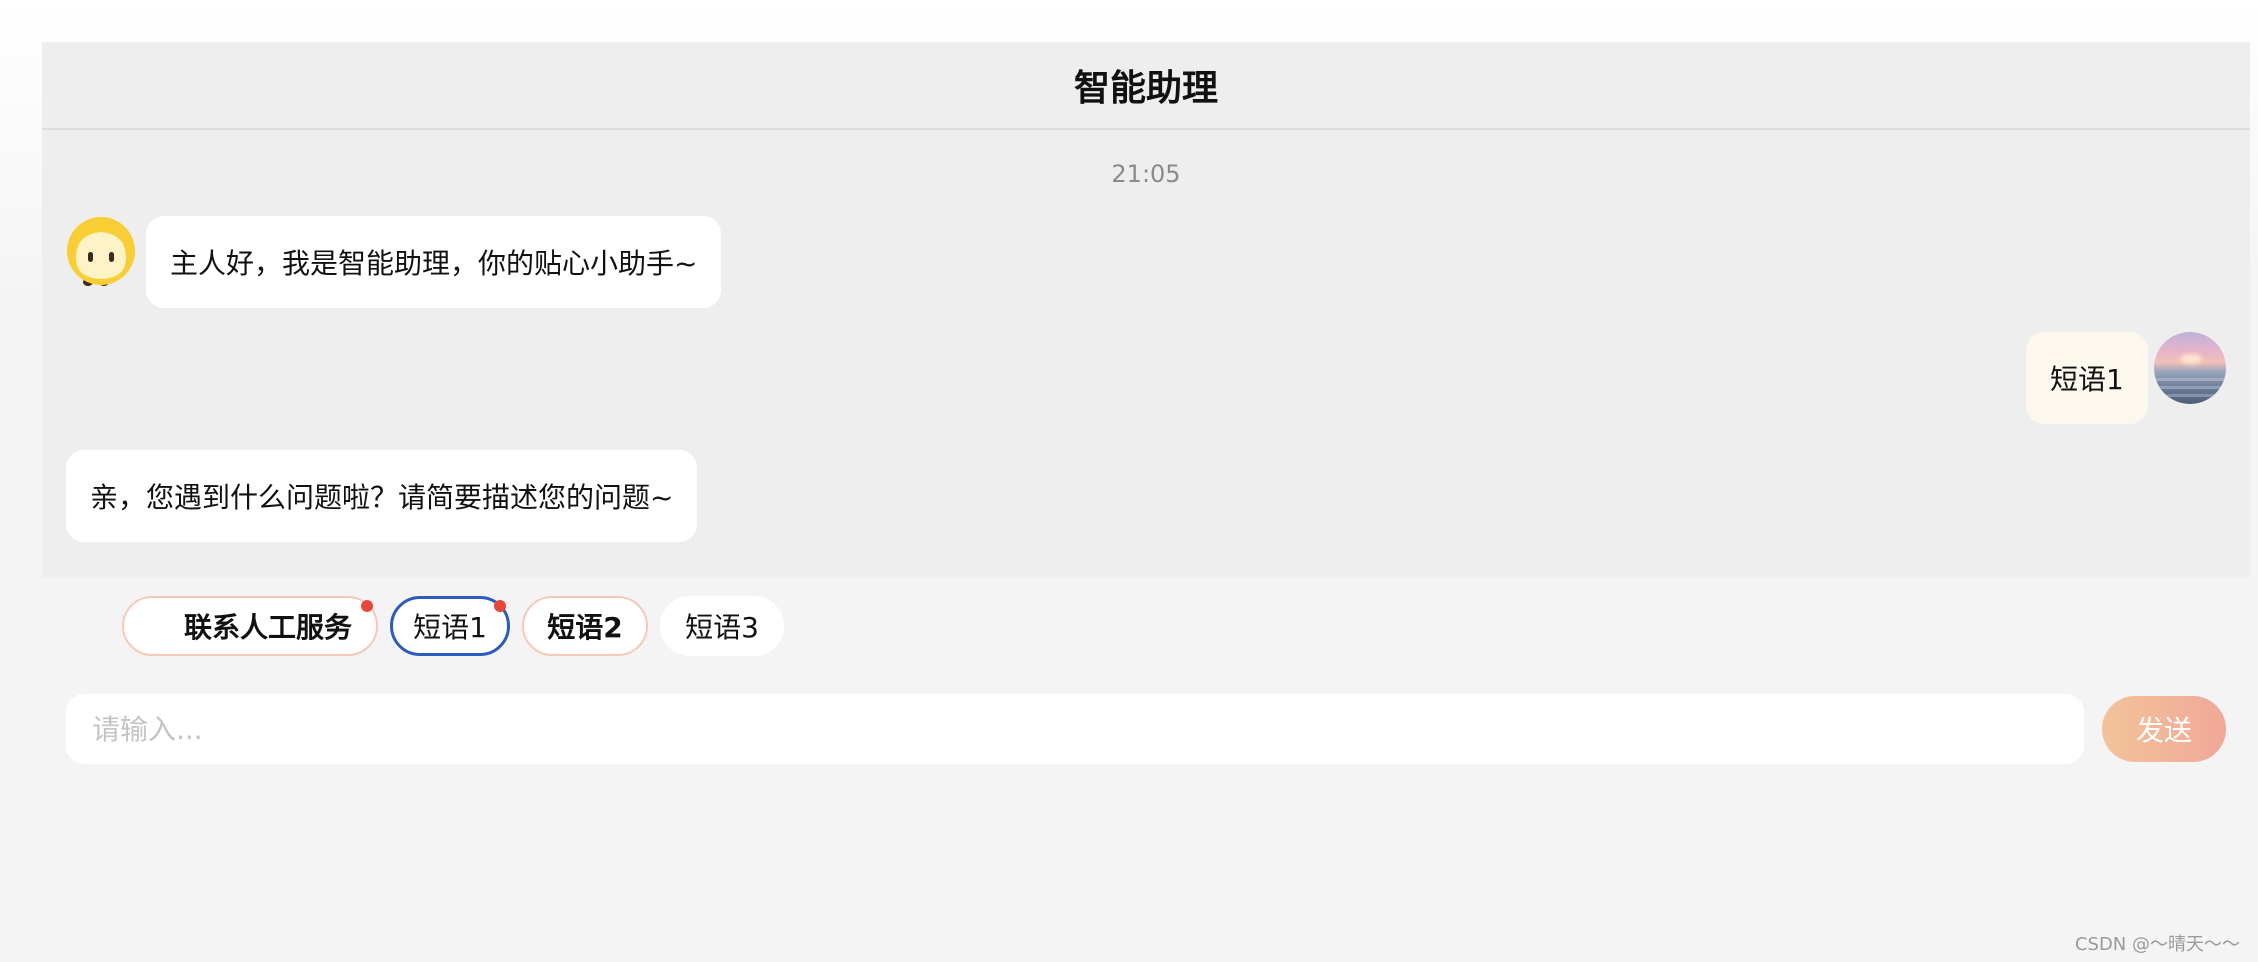 The height and width of the screenshot is (962, 2258). I want to click on quick-reply-label: 短语3, so click(722, 627).